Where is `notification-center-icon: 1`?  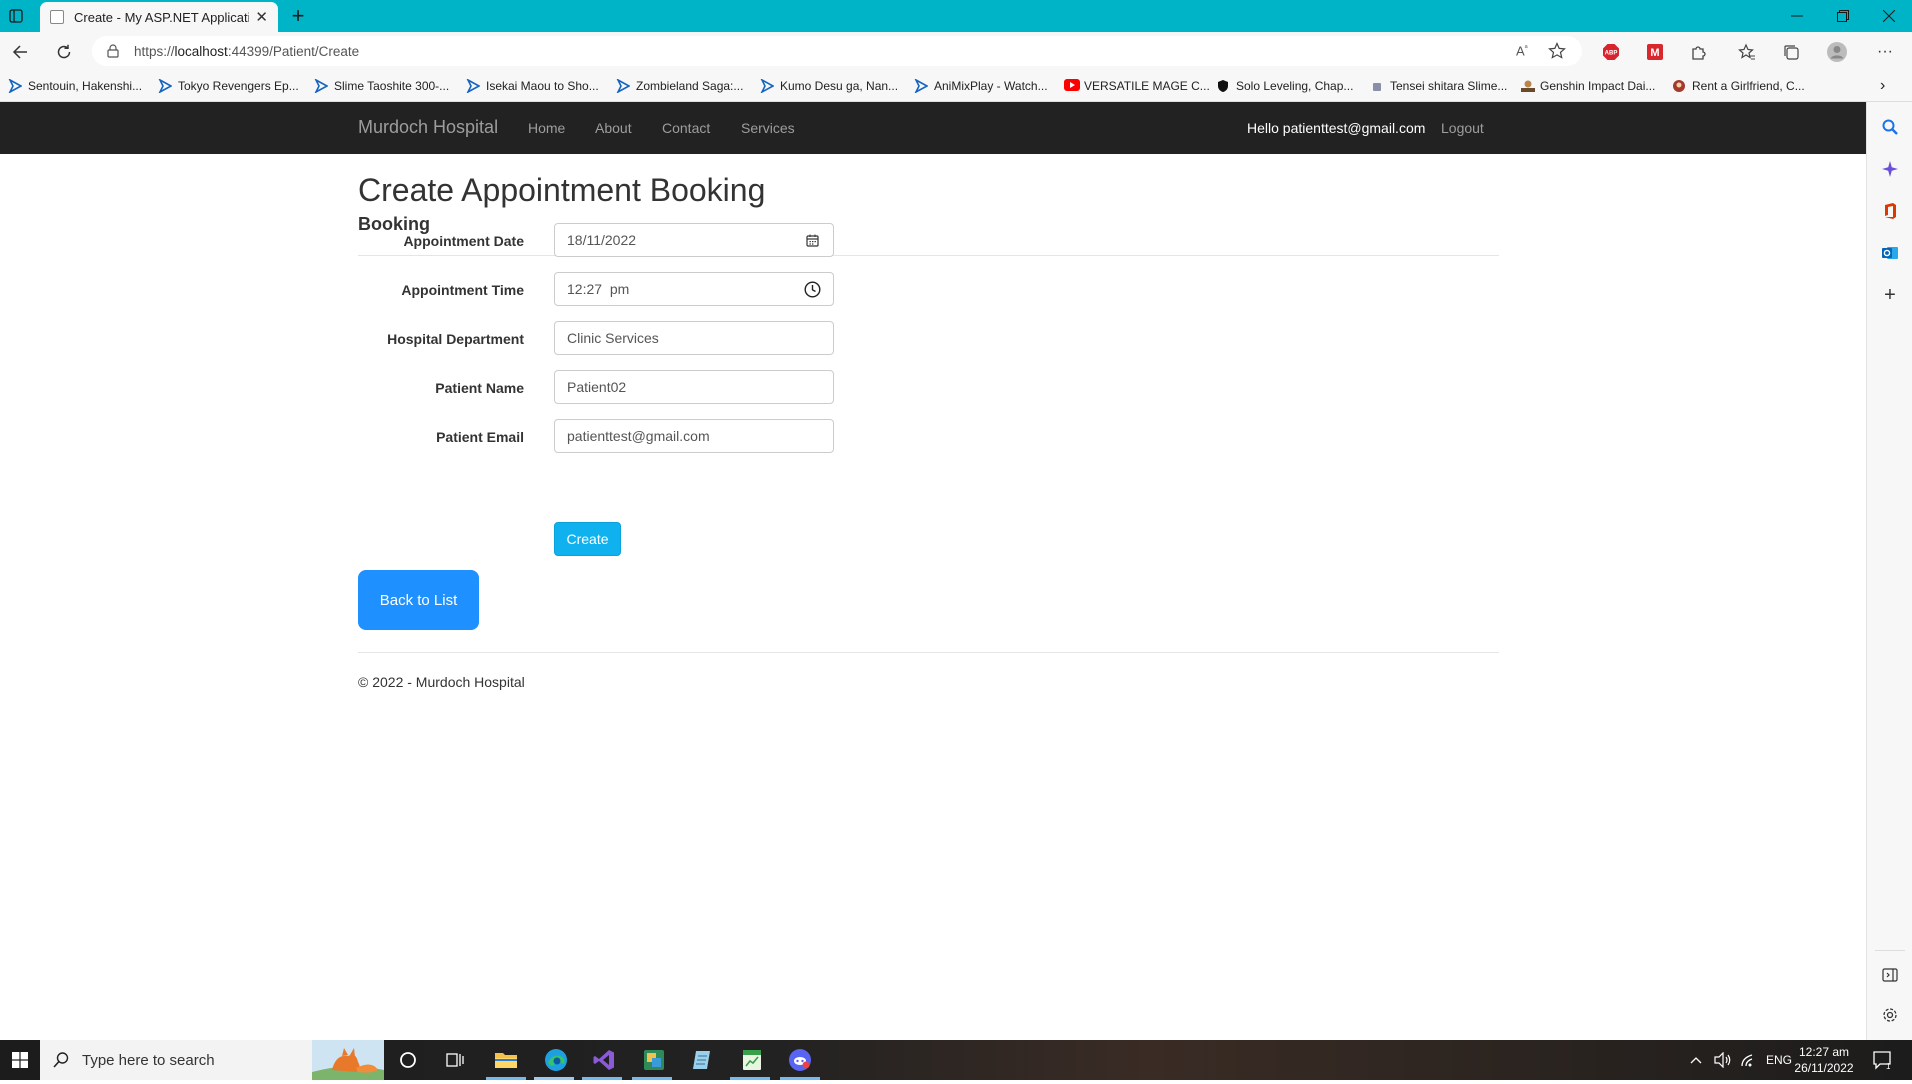
notification-center-icon: 1 is located at coordinates (1882, 1060).